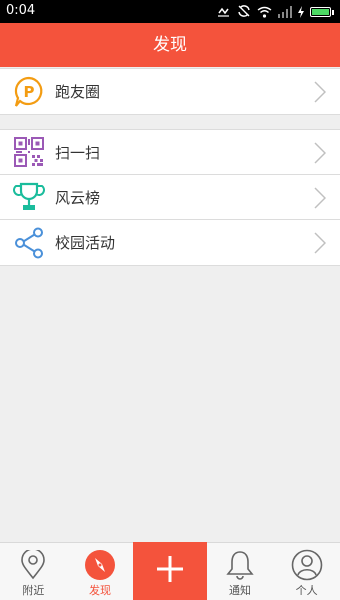 The image size is (340, 600). Describe the element at coordinates (170, 242) in the screenshot. I see `menu-item-campus-events: 校园活动` at that location.